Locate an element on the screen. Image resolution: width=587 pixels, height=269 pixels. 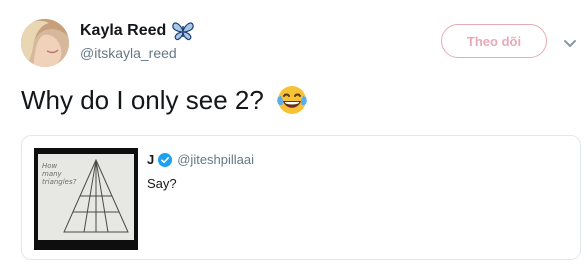
triangle-puzzle-image: How many triangles? is located at coordinates (86, 199).